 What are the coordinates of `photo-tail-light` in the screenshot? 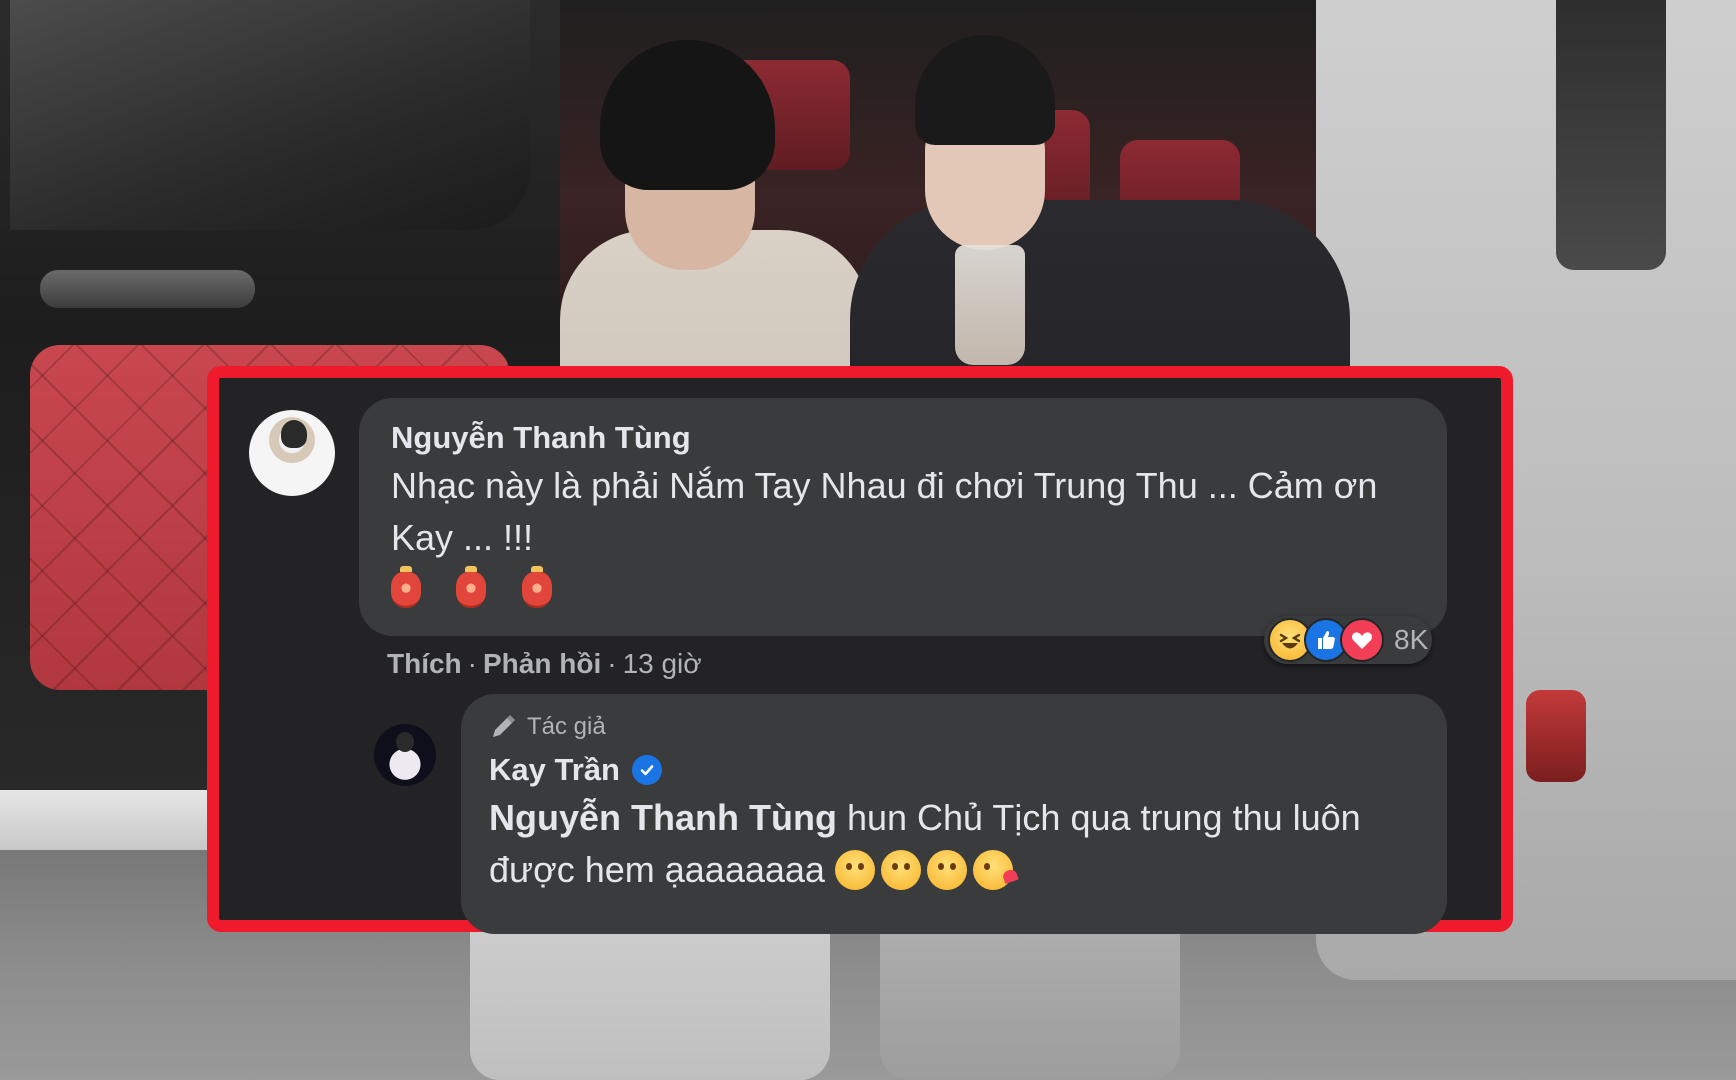 It's located at (1556, 736).